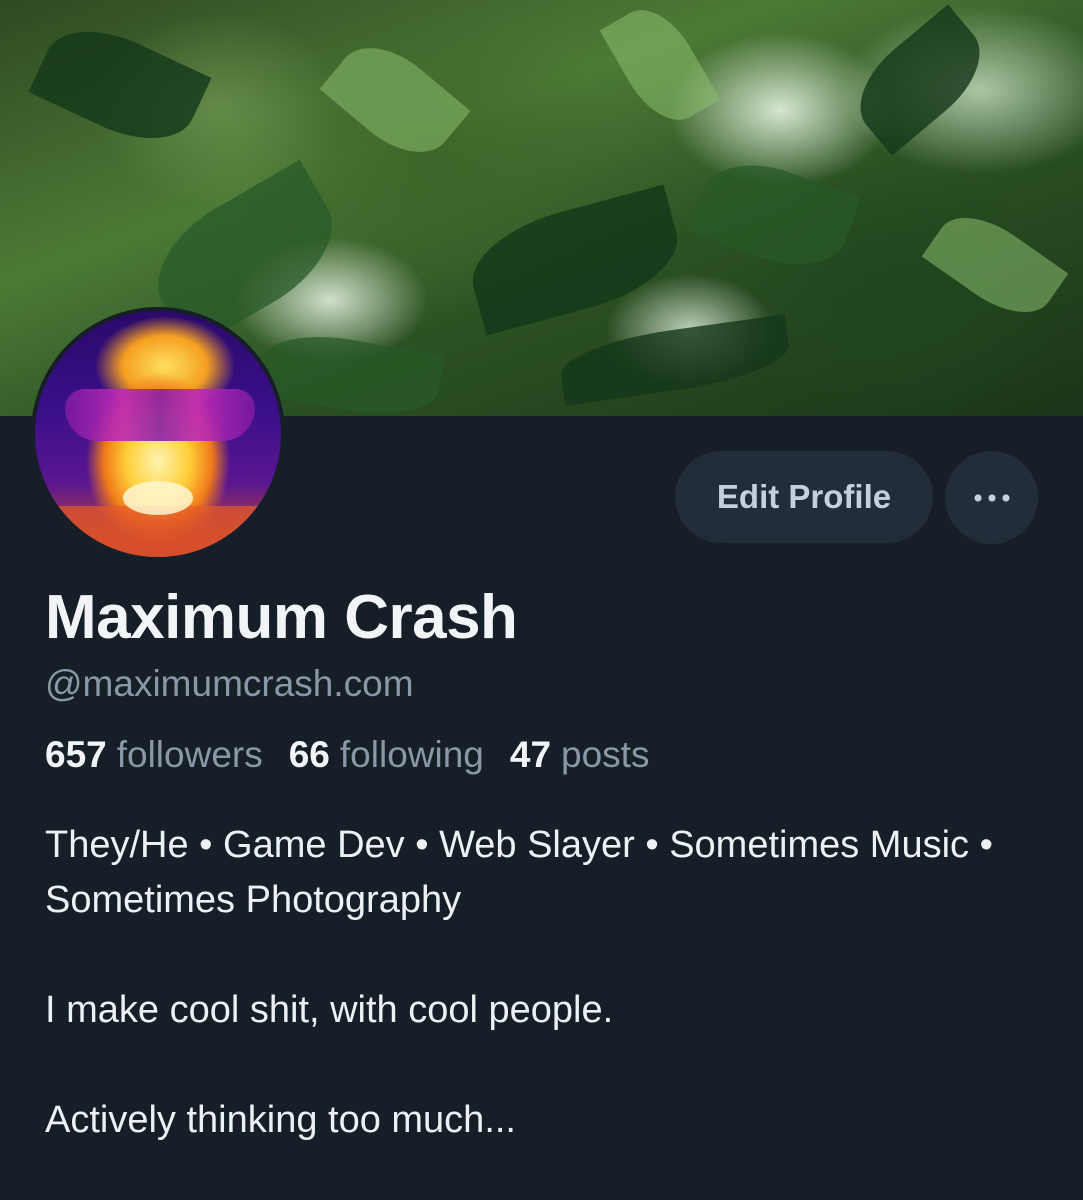  I want to click on bio-line-tagline: I make cool shit, with cool people., so click(329, 1010).